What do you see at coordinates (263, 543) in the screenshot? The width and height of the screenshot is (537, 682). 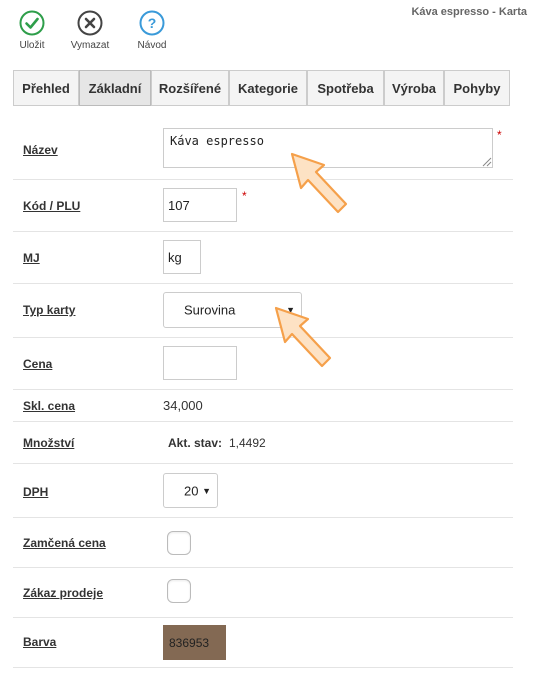 I see `form-row-zamcena: Zamčená cena` at bounding box center [263, 543].